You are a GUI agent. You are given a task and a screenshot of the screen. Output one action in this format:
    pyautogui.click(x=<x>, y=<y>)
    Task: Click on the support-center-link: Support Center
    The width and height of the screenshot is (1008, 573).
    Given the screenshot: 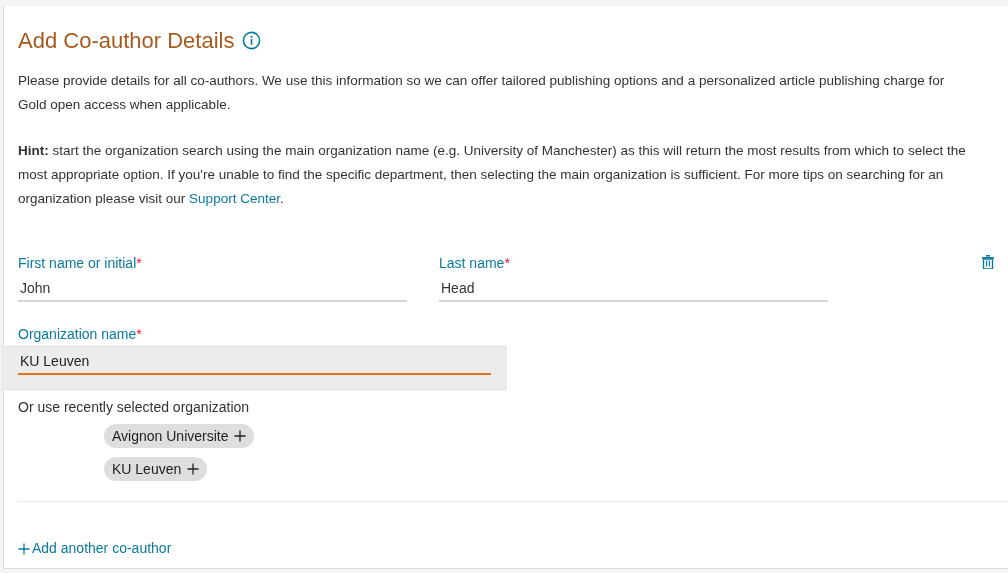 What is the action you would take?
    pyautogui.click(x=234, y=198)
    